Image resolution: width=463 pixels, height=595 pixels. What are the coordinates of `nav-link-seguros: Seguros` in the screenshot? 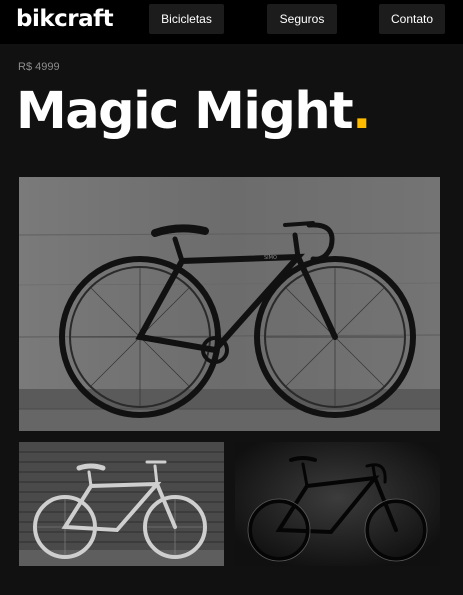 It's located at (302, 19).